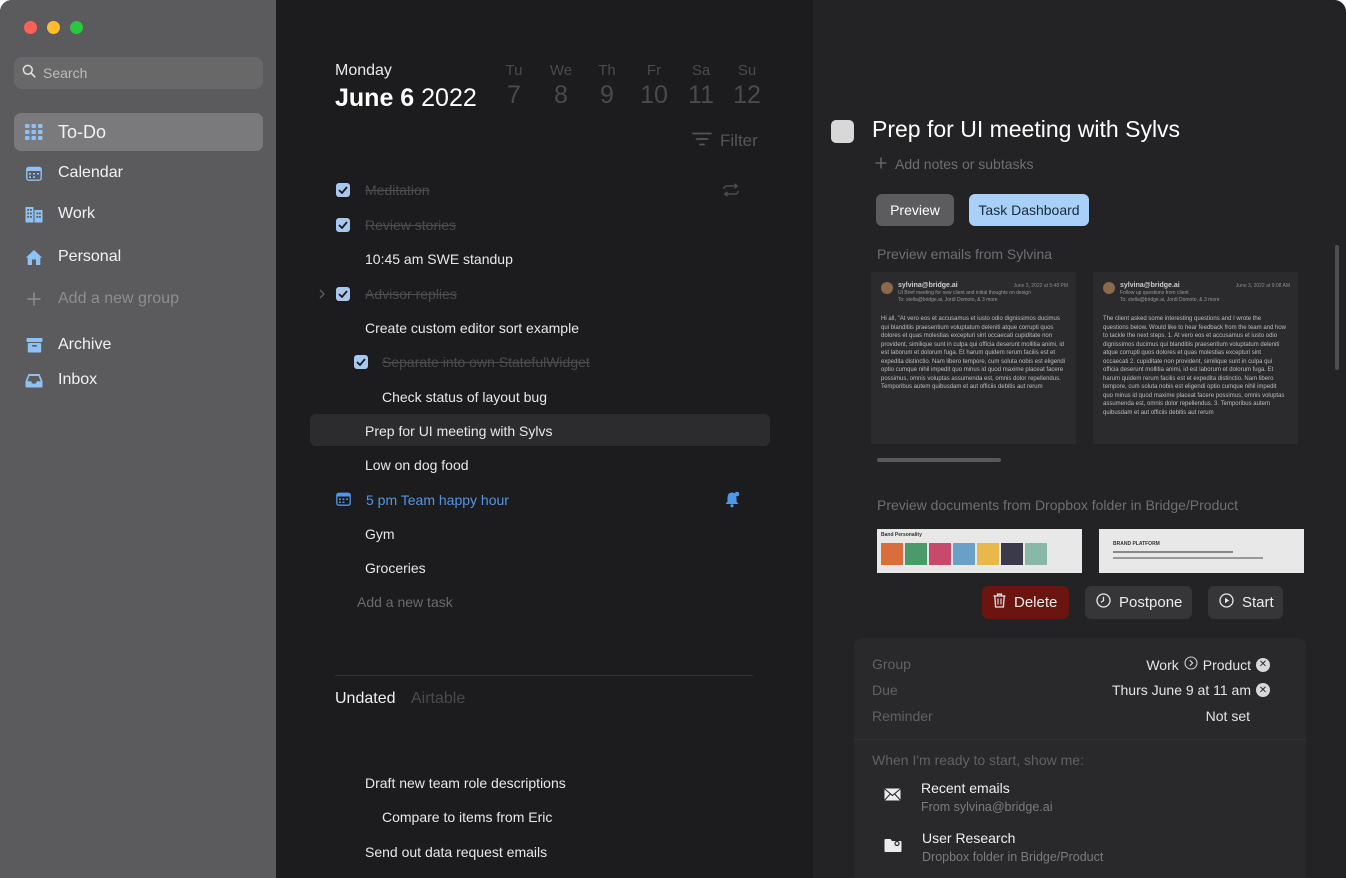 The width and height of the screenshot is (1346, 878). What do you see at coordinates (53, 27) in the screenshot?
I see `minimize-window-button` at bounding box center [53, 27].